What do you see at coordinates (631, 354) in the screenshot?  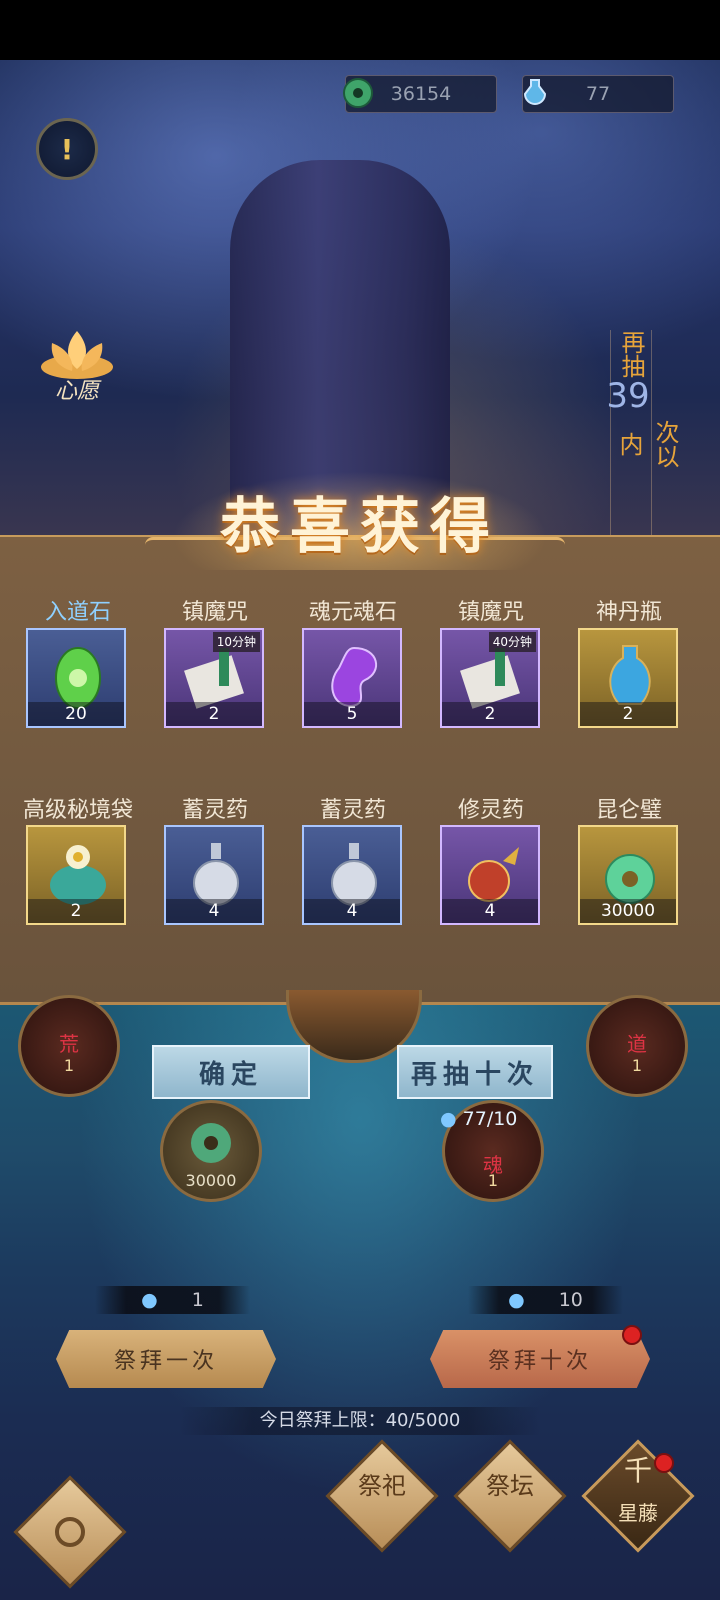 I see `pity-prefix: 再抽` at bounding box center [631, 354].